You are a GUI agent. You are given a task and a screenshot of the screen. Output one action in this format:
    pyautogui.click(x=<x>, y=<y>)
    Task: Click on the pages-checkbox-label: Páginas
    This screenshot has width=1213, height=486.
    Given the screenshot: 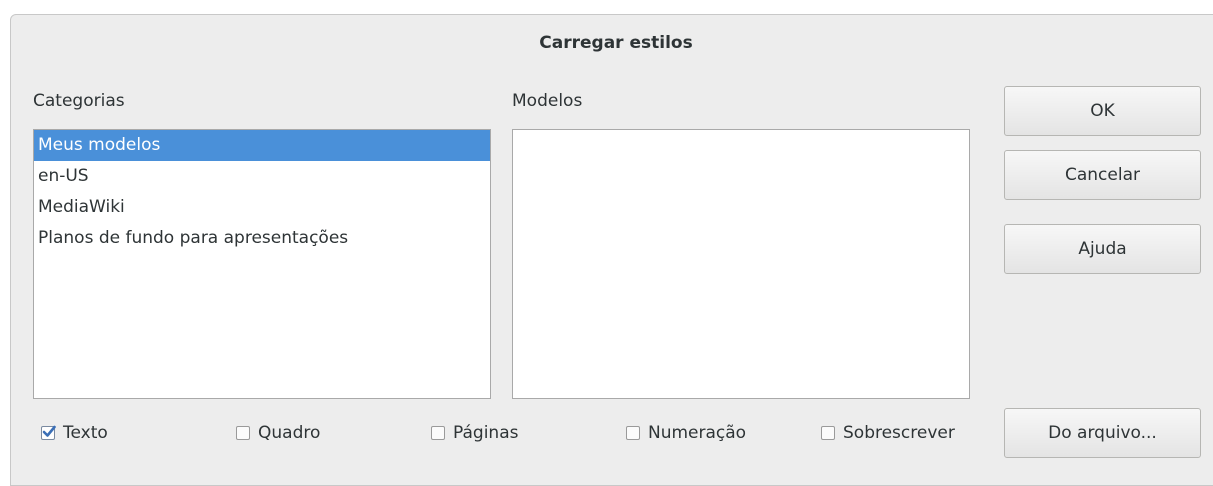 What is the action you would take?
    pyautogui.click(x=486, y=433)
    